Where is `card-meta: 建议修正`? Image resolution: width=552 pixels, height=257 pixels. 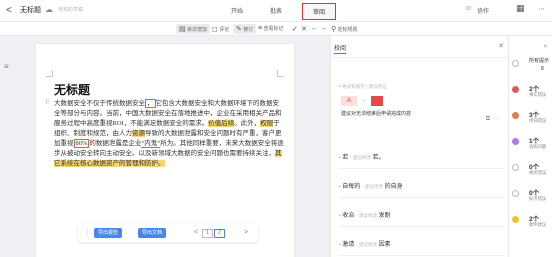 card-meta: 建议修正 is located at coordinates (378, 86).